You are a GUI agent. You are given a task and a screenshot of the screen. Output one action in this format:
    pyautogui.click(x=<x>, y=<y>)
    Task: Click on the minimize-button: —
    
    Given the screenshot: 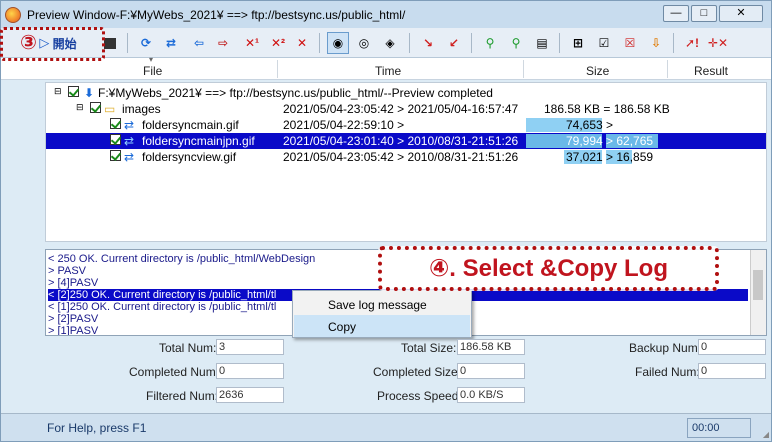 What is the action you would take?
    pyautogui.click(x=676, y=13)
    